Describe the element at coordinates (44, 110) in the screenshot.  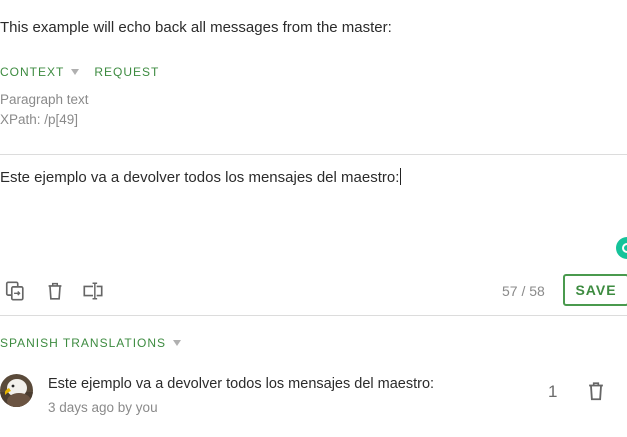
I see `context-info: Paragraph text XPath: /p[49]` at that location.